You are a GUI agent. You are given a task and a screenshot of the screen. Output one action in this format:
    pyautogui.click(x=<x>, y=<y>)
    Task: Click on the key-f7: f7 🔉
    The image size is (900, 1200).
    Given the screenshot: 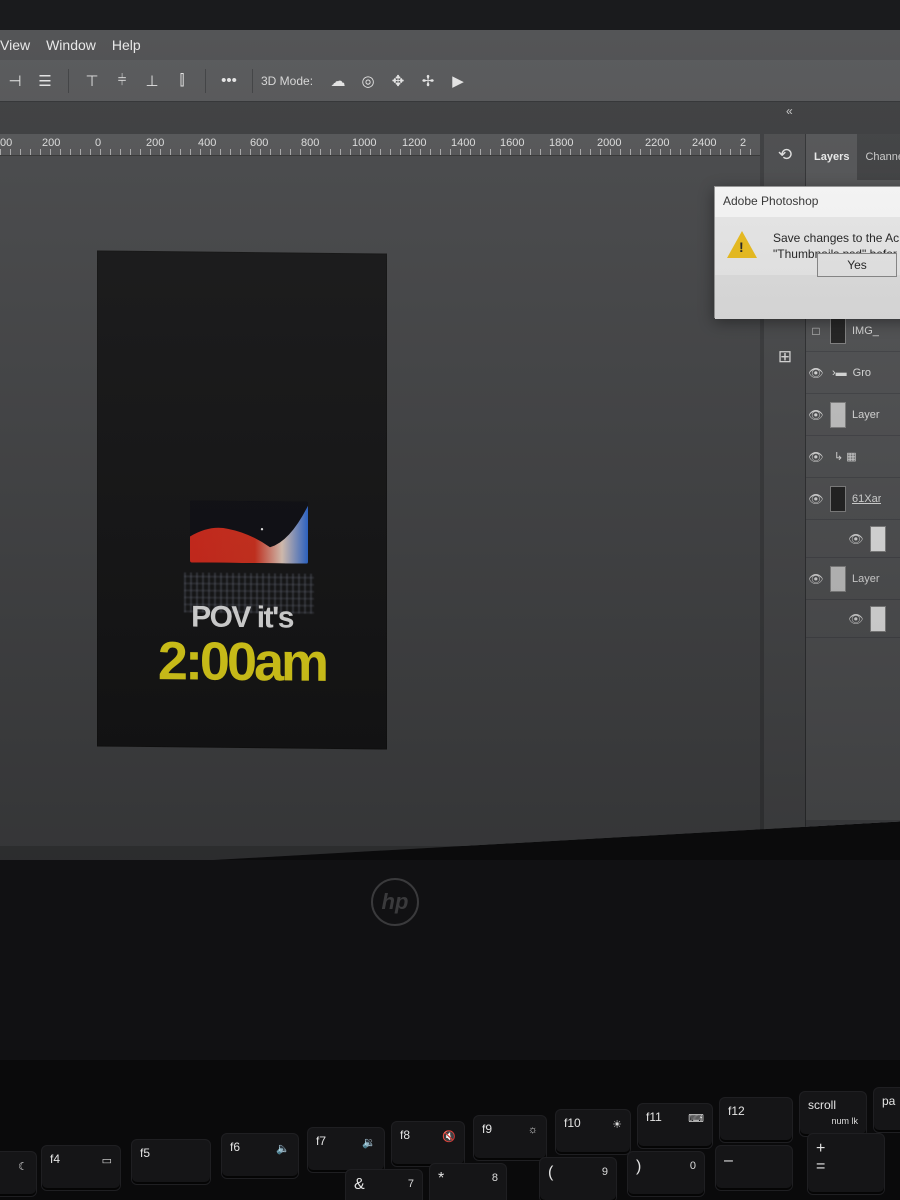 What is the action you would take?
    pyautogui.click(x=346, y=1150)
    